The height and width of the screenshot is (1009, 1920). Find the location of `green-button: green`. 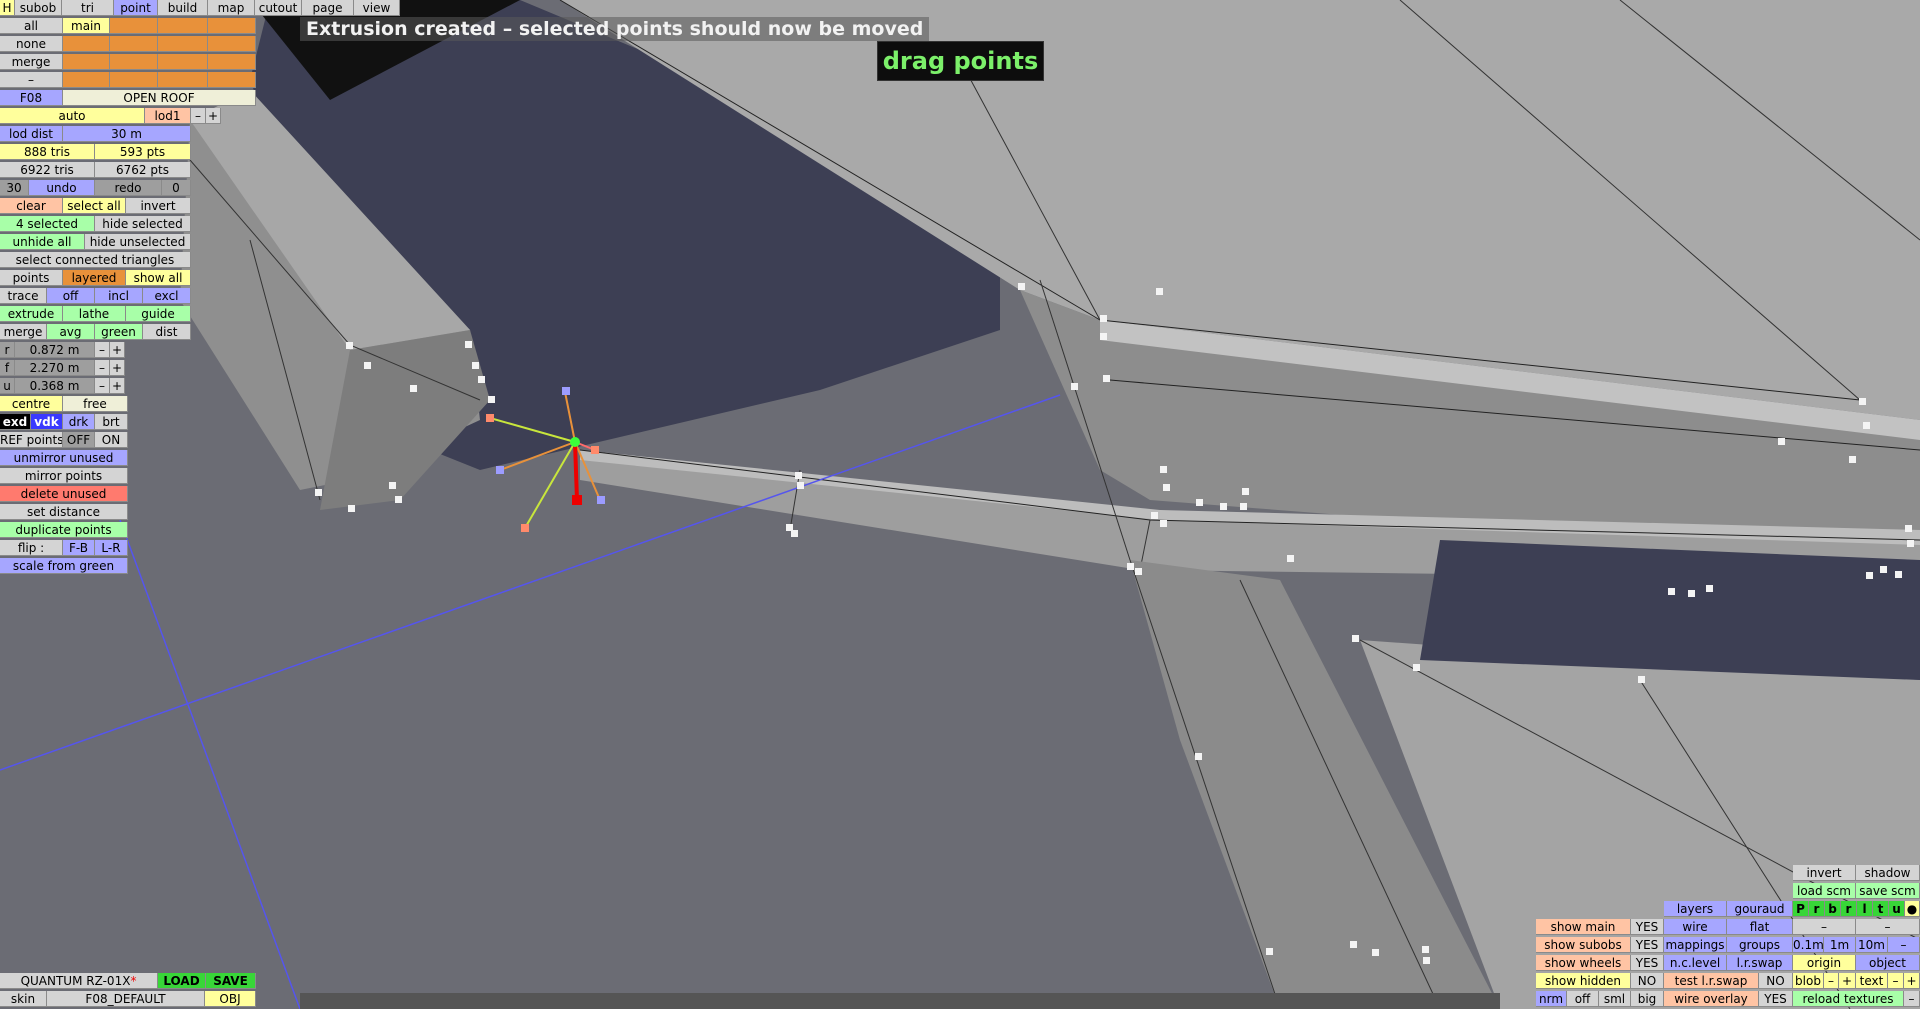

green-button: green is located at coordinates (119, 332).